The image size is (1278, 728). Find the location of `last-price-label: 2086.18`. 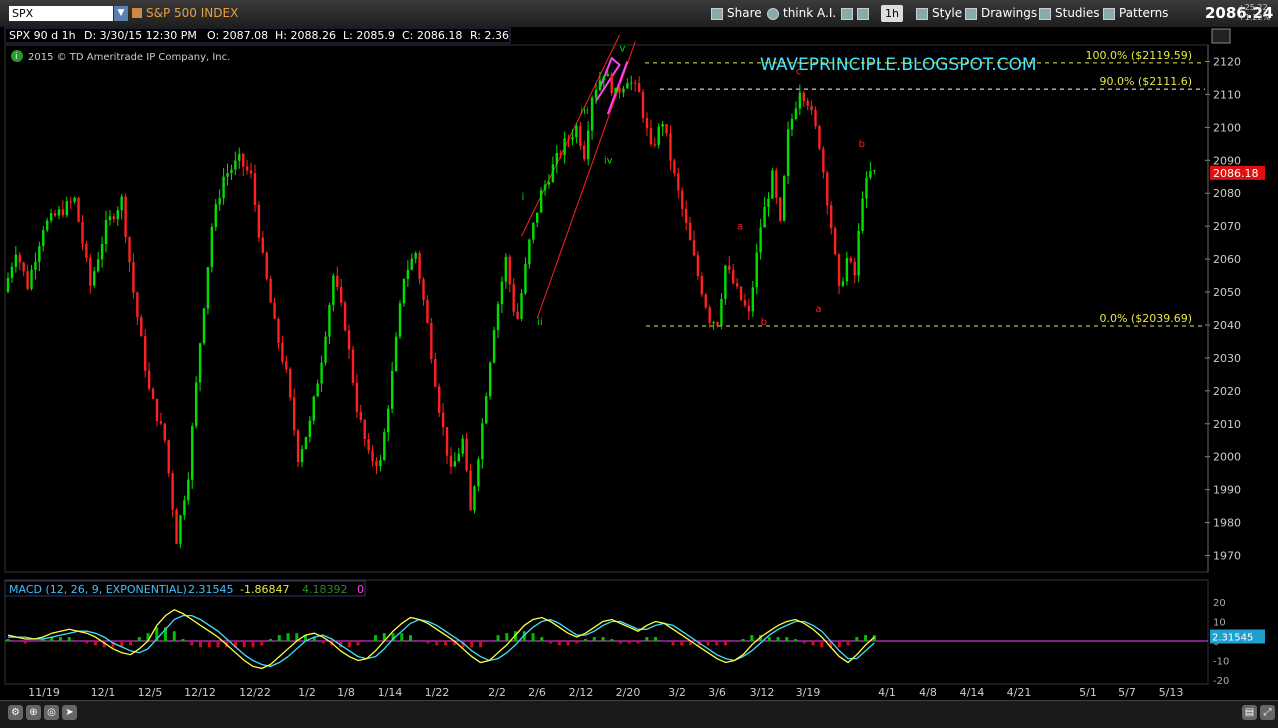

last-price-label: 2086.18 is located at coordinates (1236, 173).